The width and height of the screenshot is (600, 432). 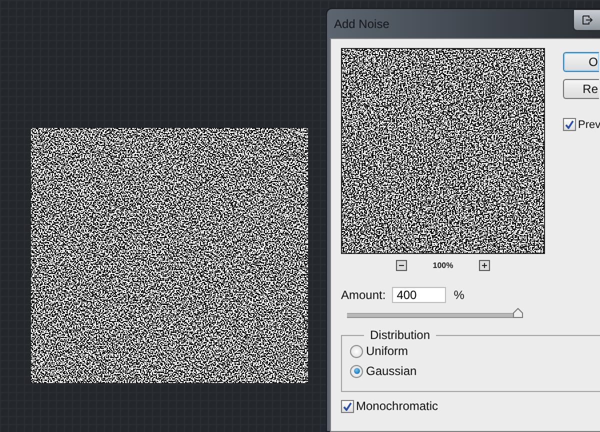 I want to click on group-title: Distribution, so click(x=400, y=335).